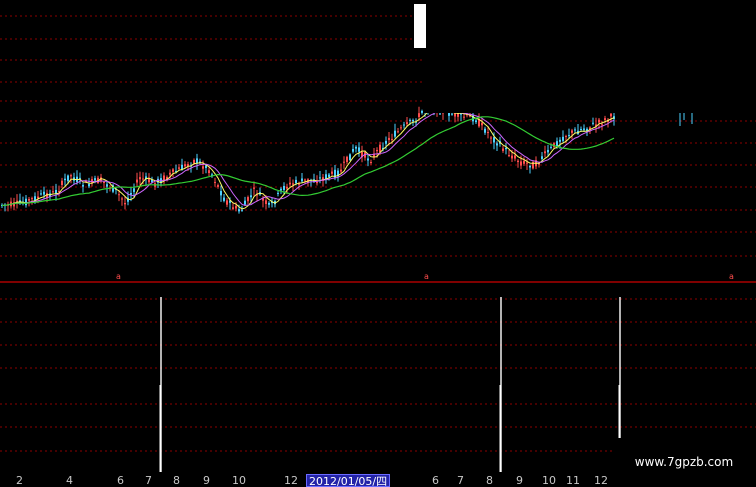  I want to click on axis-tick: 11, so click(573, 480).